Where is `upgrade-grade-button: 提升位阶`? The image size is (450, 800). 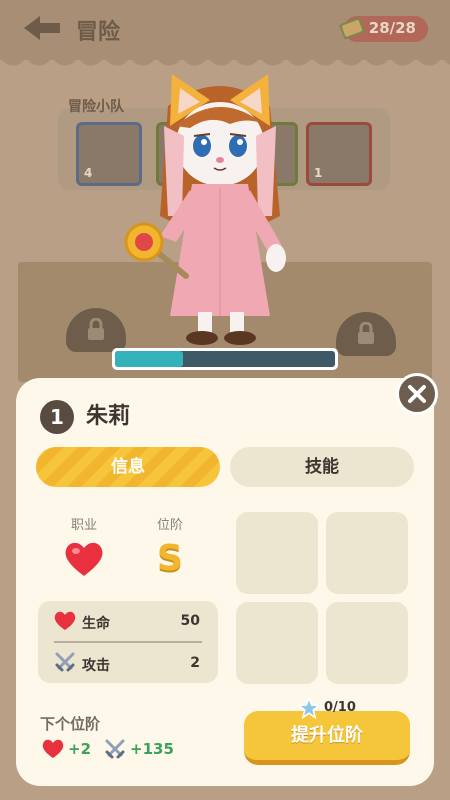
upgrade-grade-button: 提升位阶 is located at coordinates (327, 738).